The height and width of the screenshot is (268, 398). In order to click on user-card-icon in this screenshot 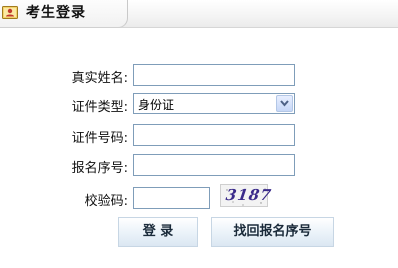, I will do `click(10, 12)`.